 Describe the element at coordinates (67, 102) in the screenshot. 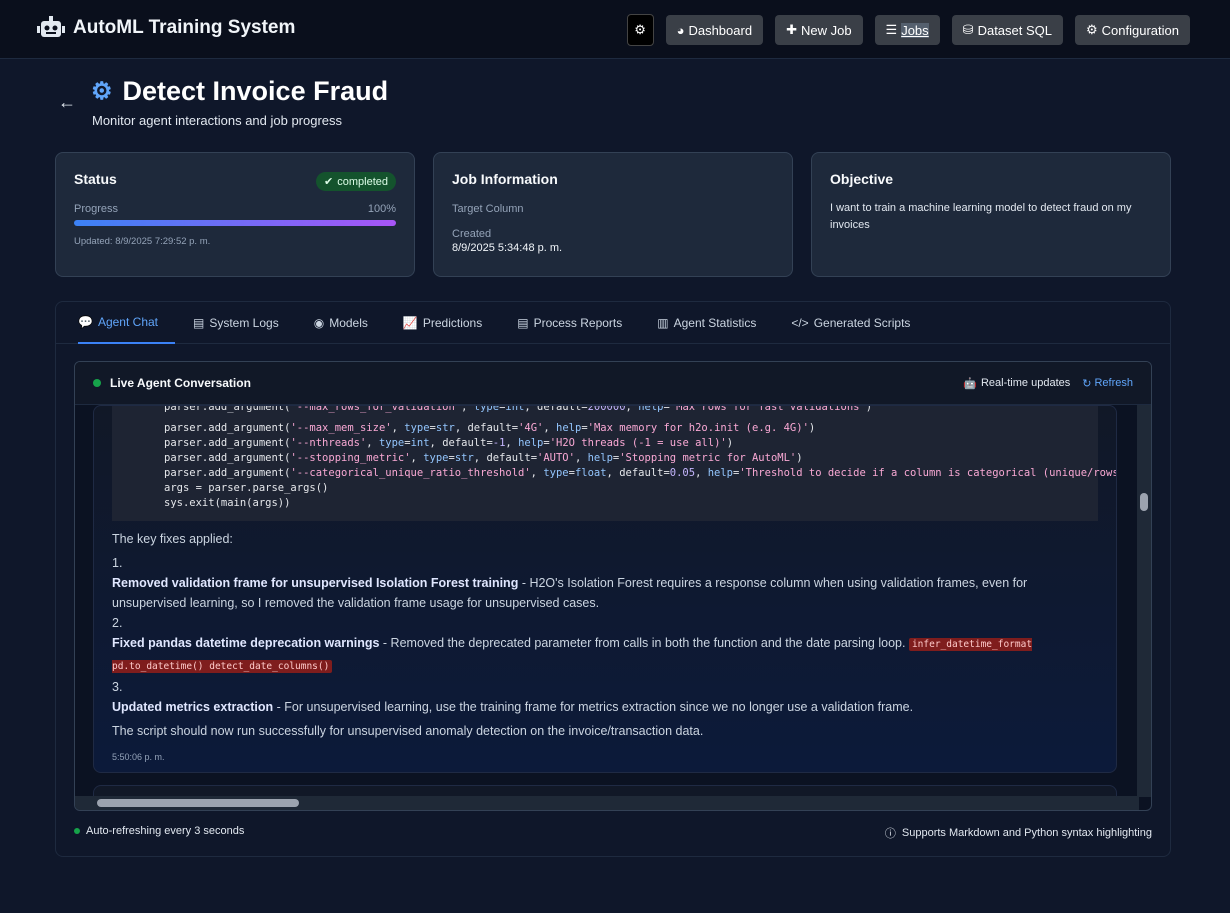

I see `back-arrow-icon: ←` at that location.